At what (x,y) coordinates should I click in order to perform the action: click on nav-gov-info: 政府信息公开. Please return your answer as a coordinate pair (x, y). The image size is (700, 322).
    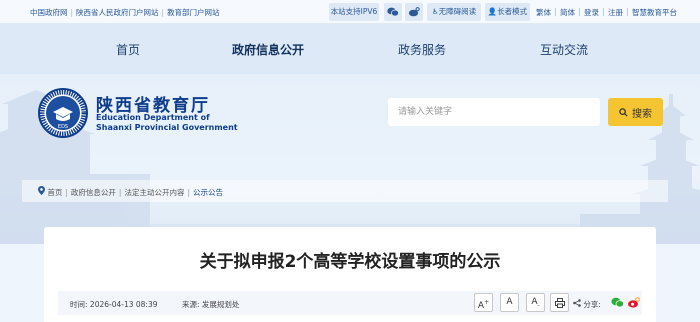
    Looking at the image, I should click on (268, 49).